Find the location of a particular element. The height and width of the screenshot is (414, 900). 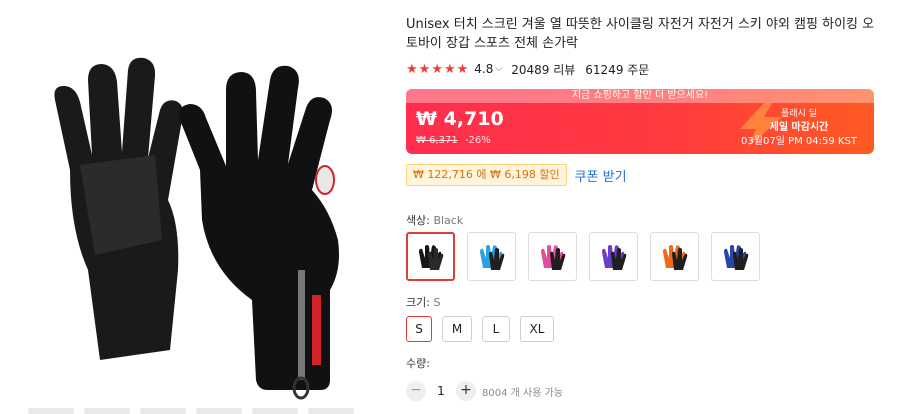

swatch-navy is located at coordinates (735, 256).